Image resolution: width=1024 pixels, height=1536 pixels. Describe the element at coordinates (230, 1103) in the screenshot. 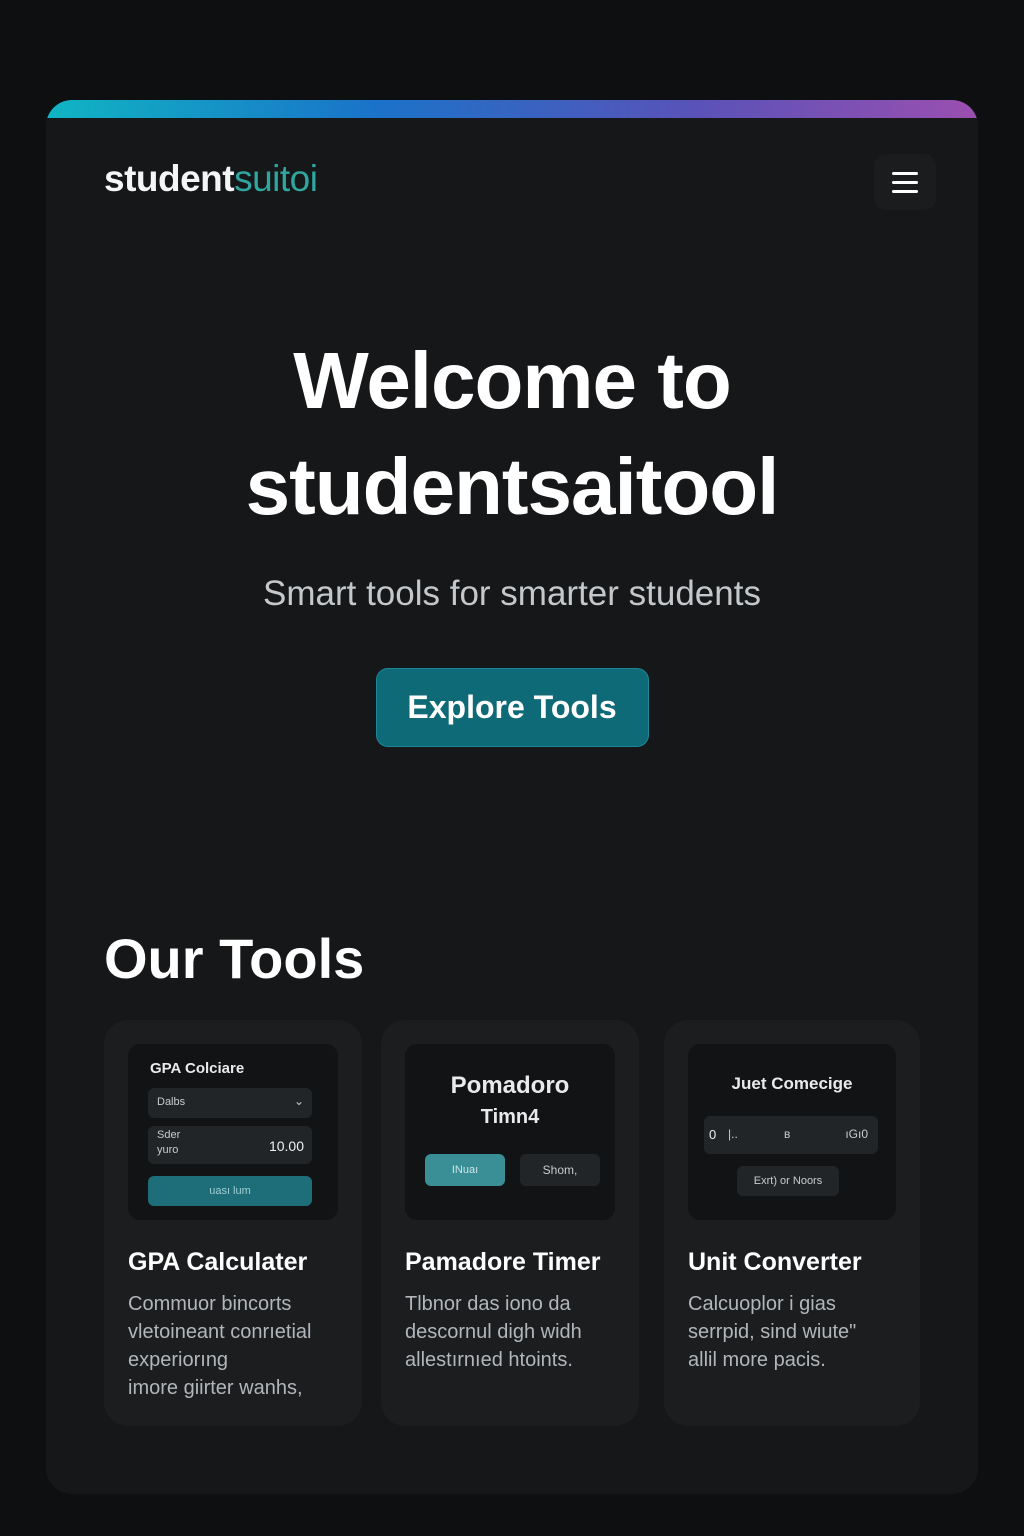

I see `gpa-preview-select: Dalbs ⌄` at that location.